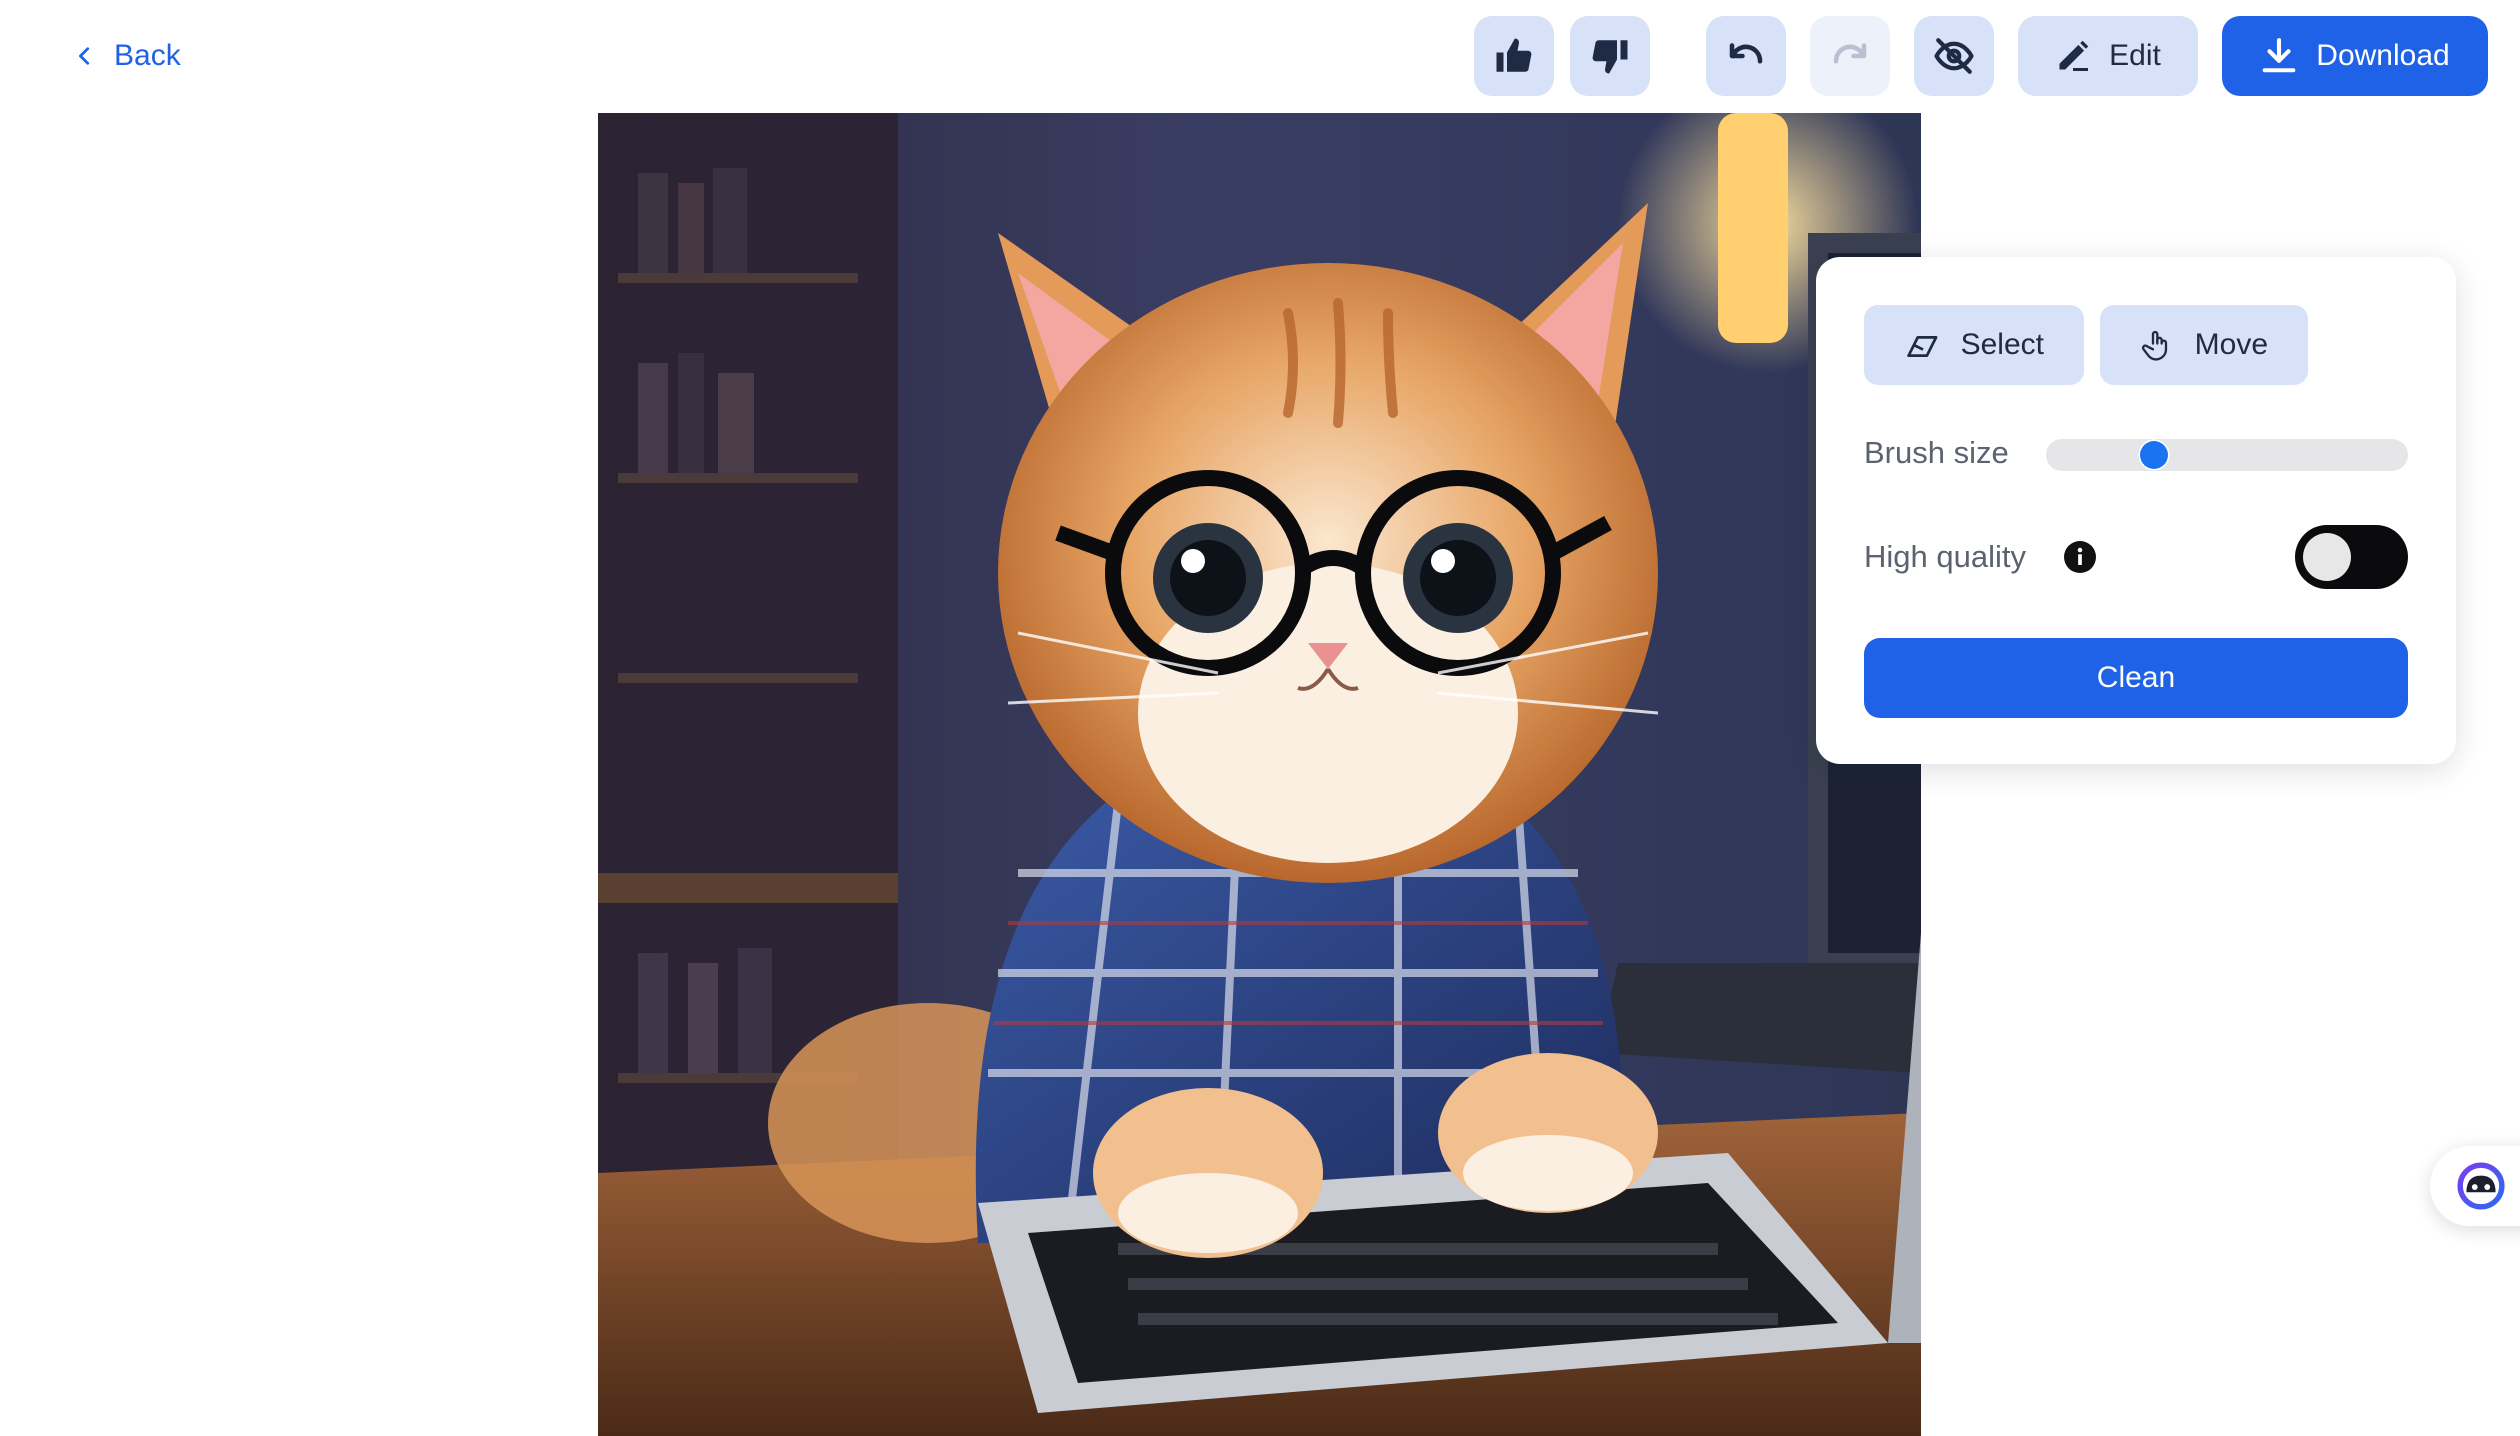 This screenshot has width=2520, height=1436. I want to click on eye-off-icon, so click(1954, 56).